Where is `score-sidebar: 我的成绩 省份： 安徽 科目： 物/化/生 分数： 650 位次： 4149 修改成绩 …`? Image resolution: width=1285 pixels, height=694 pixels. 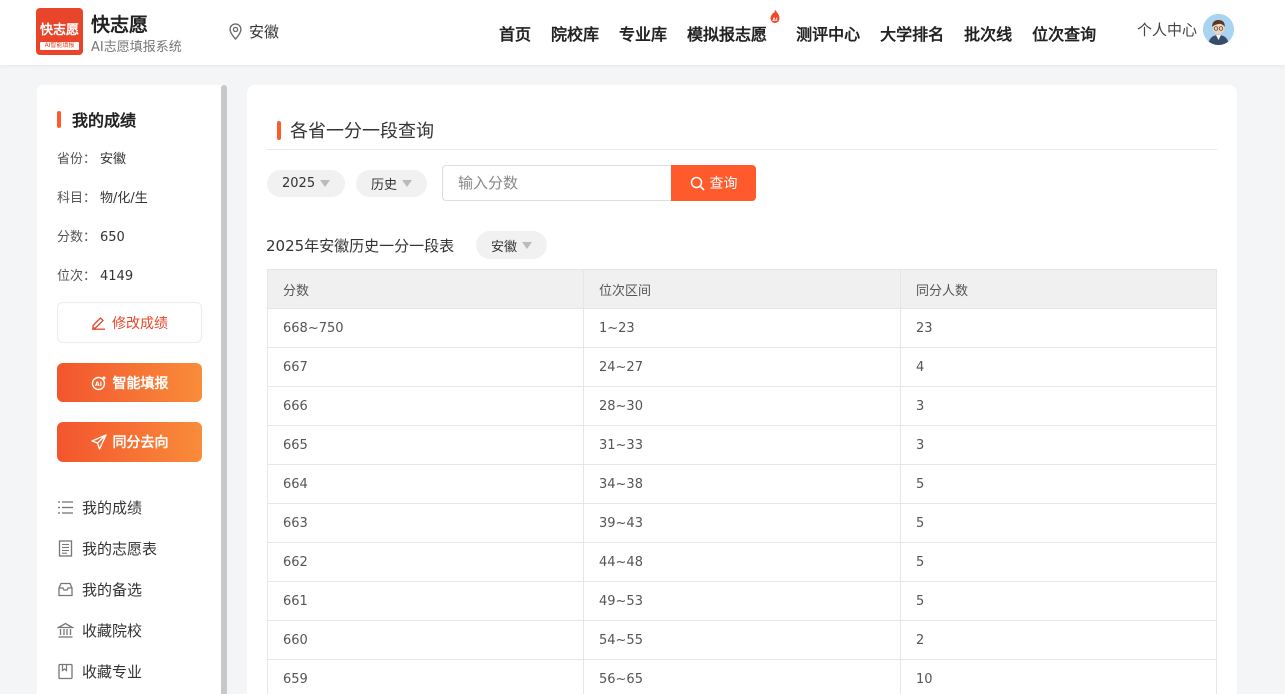
score-sidebar: 我的成绩 省份： 安徽 科目： 物/化/生 分数： 650 位次： 4149 修改成绩 … is located at coordinates (132, 389).